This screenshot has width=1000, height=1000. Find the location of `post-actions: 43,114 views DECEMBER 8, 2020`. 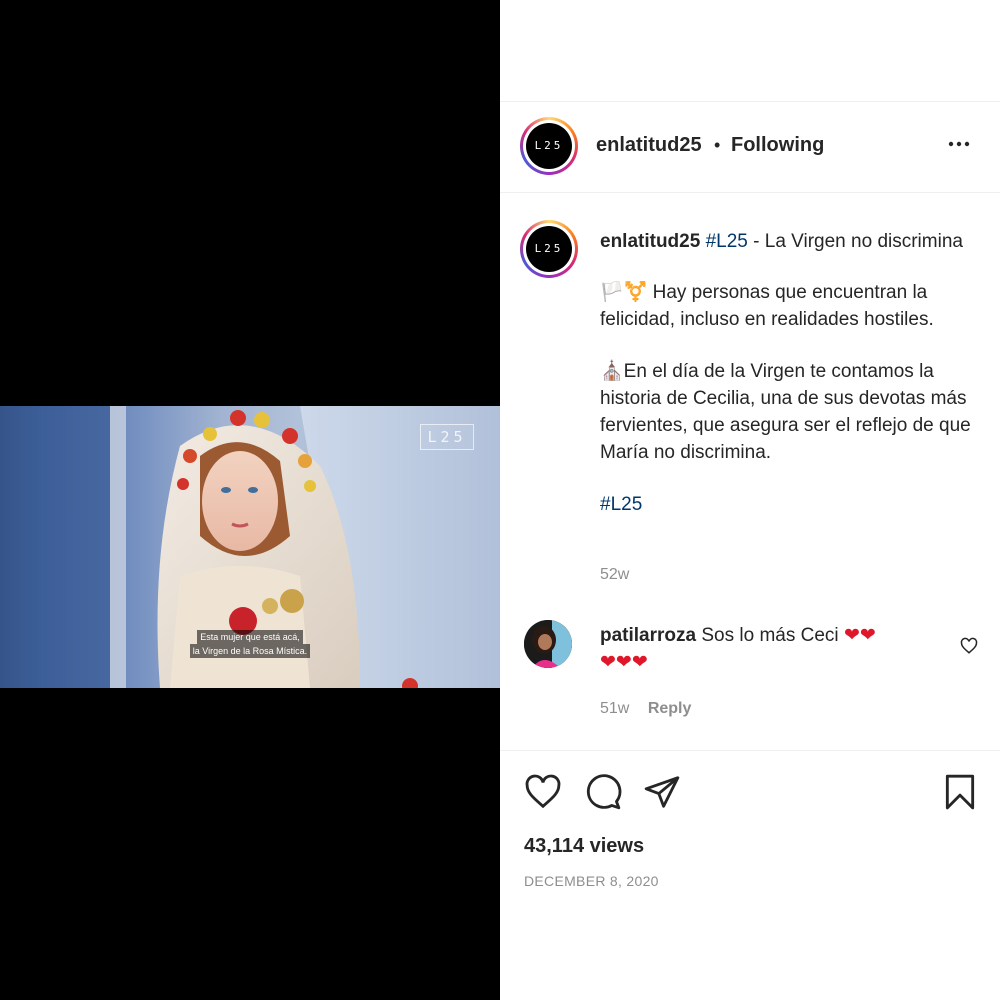

post-actions: 43,114 views DECEMBER 8, 2020 is located at coordinates (750, 825).